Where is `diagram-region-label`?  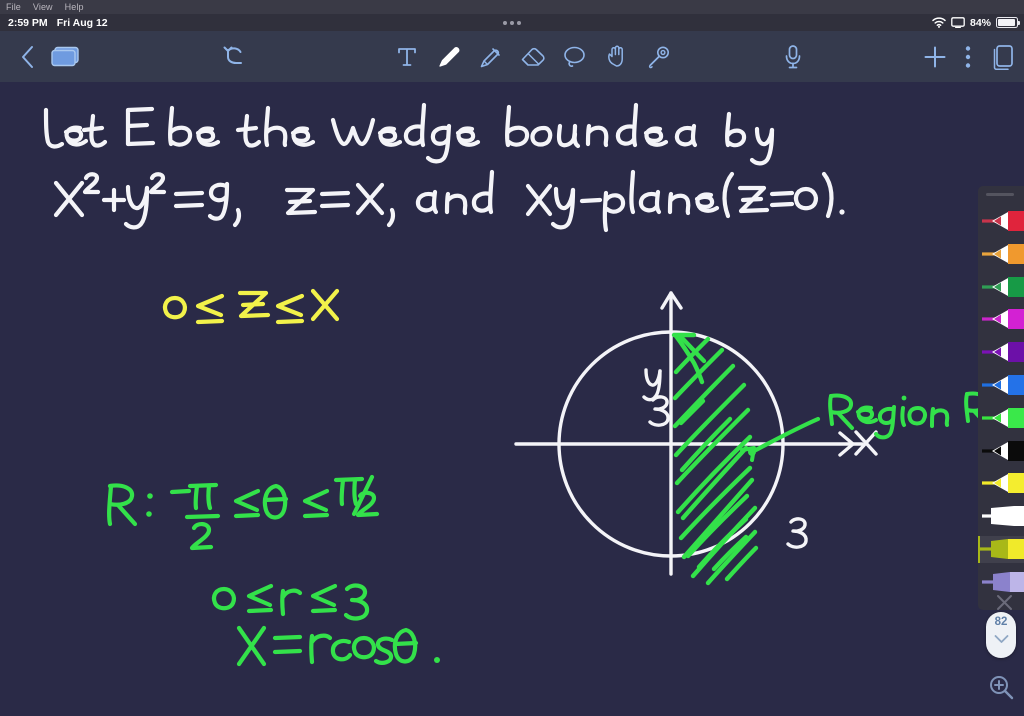 diagram-region-label is located at coordinates (909, 415).